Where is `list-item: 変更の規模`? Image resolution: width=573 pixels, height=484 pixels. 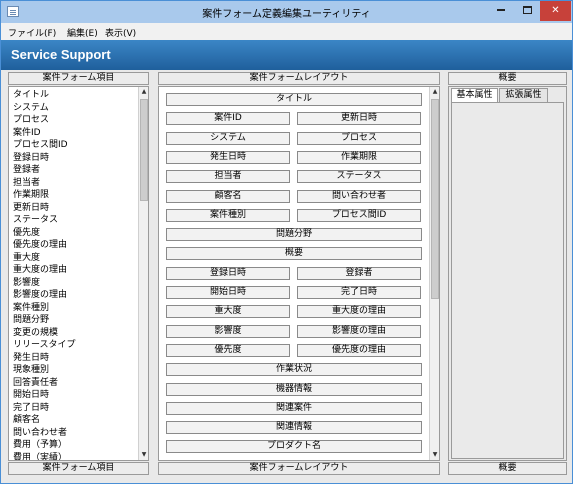 list-item: 変更の規模 is located at coordinates (35, 333).